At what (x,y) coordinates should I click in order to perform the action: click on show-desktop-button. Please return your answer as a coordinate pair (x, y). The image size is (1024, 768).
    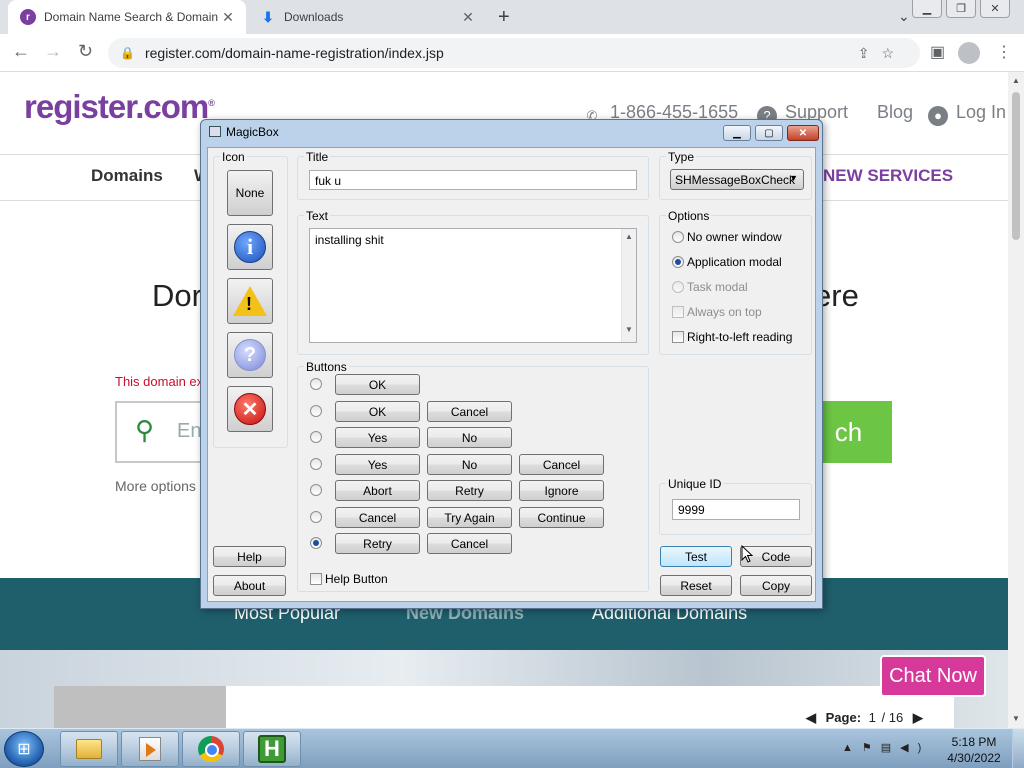
    Looking at the image, I should click on (1018, 748).